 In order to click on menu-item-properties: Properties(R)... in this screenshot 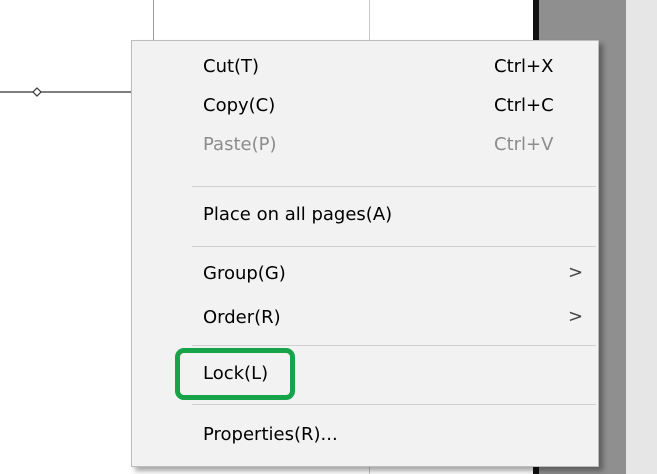, I will do `click(365, 435)`.